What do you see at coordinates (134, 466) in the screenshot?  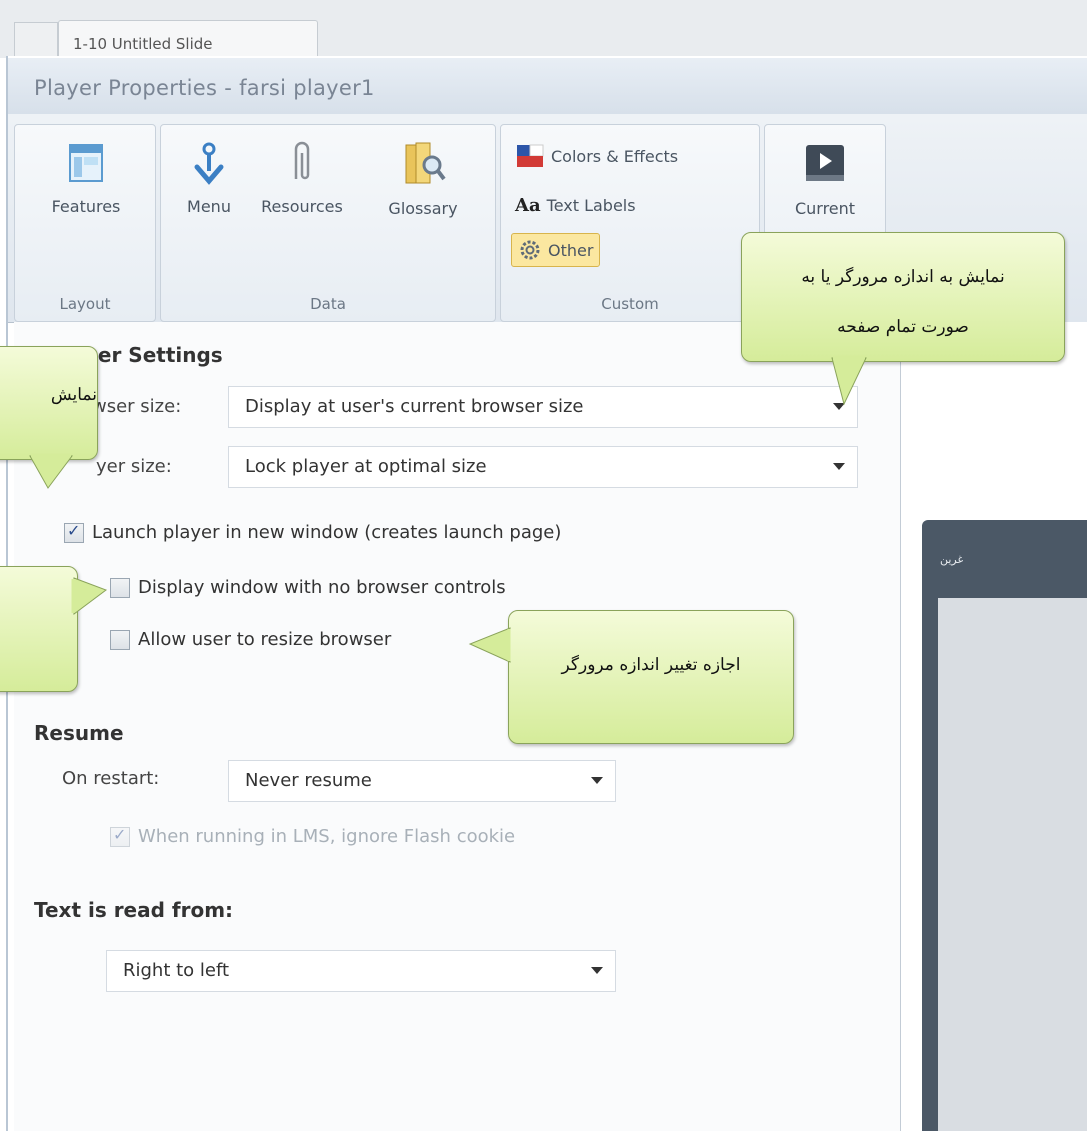 I see `player-size-label: yer size:` at bounding box center [134, 466].